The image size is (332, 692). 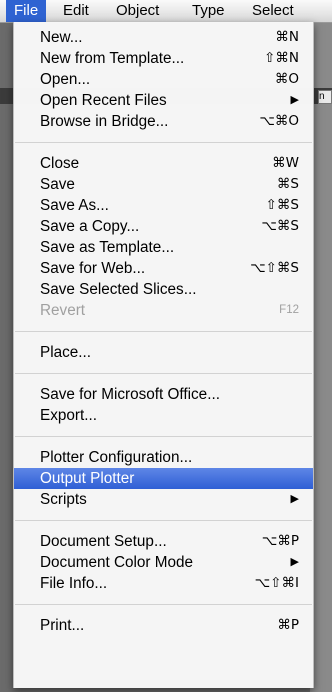 What do you see at coordinates (63, 310) in the screenshot?
I see `menu-item-label: Revert` at bounding box center [63, 310].